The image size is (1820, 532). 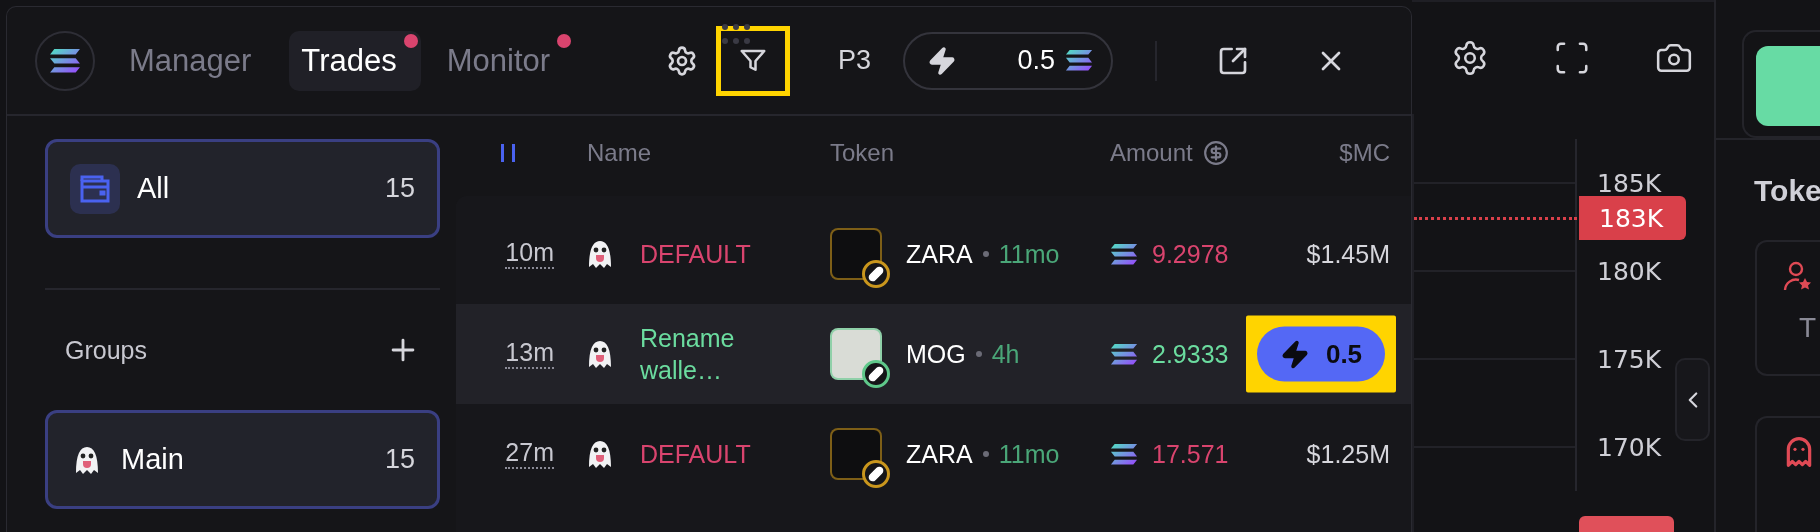 What do you see at coordinates (753, 60) in the screenshot?
I see `filter-button` at bounding box center [753, 60].